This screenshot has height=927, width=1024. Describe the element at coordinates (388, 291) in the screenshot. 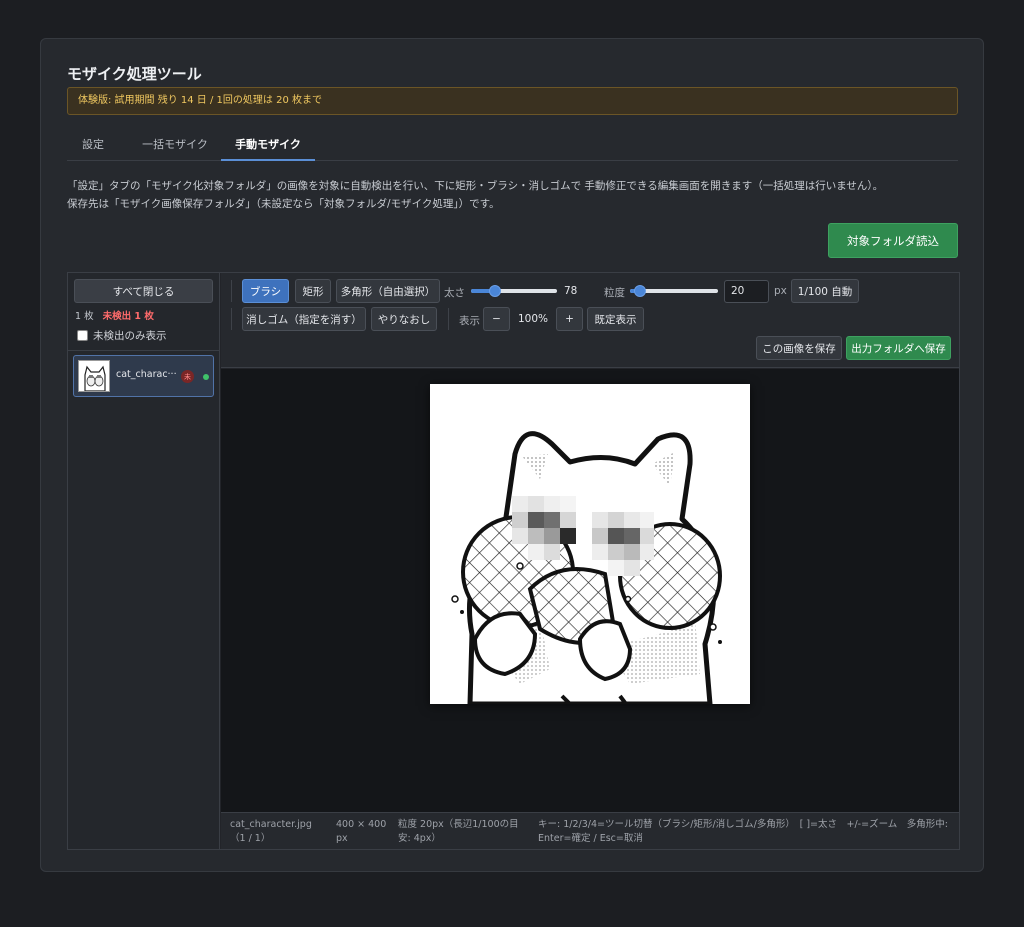

I see `polygon-tool-button: 多角形（自由選択）` at that location.